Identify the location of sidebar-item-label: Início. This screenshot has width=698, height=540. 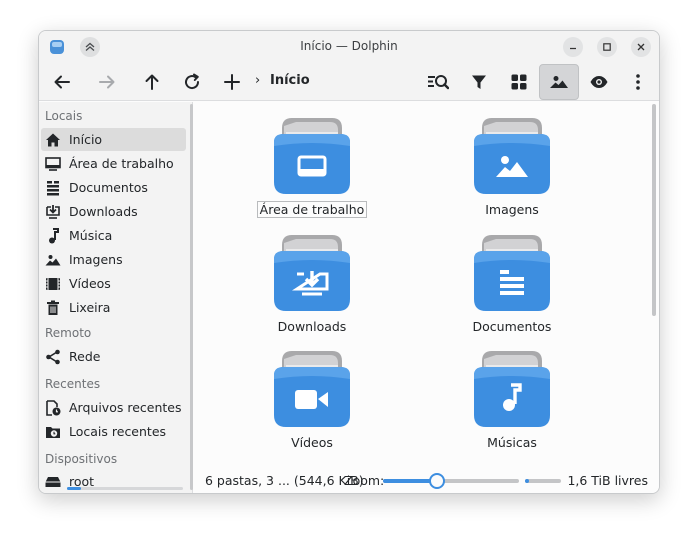
(86, 139).